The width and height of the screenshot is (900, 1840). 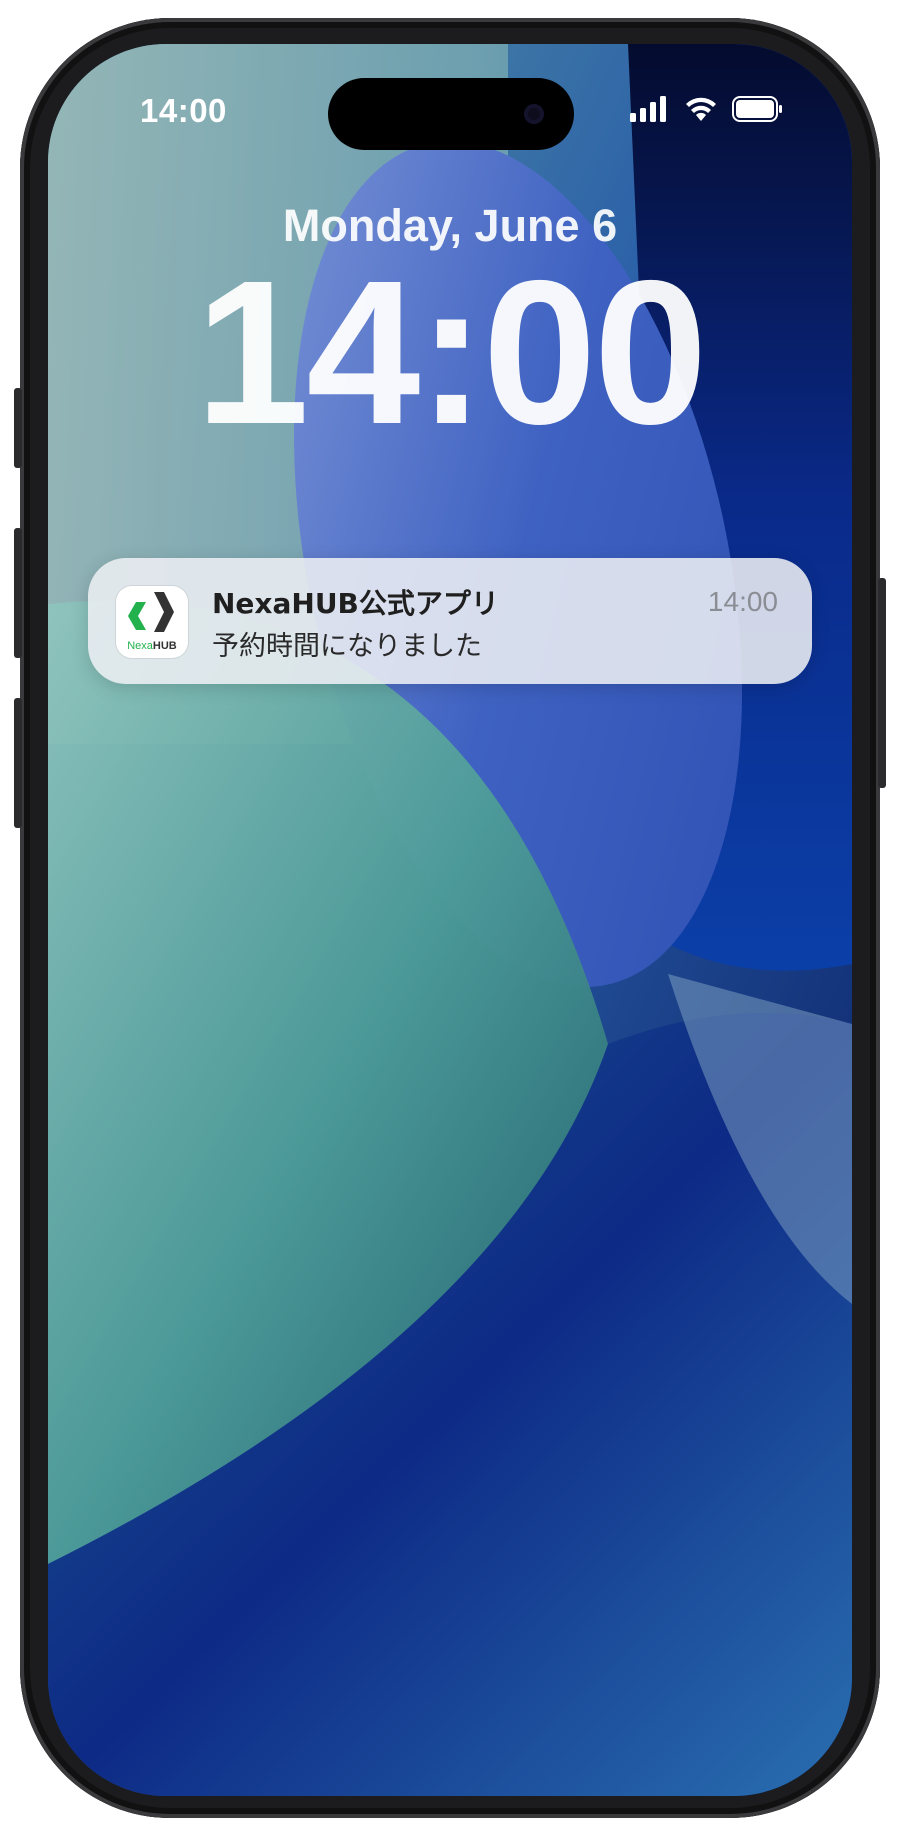 I want to click on notification-message: 予約時間になりました, so click(x=347, y=646).